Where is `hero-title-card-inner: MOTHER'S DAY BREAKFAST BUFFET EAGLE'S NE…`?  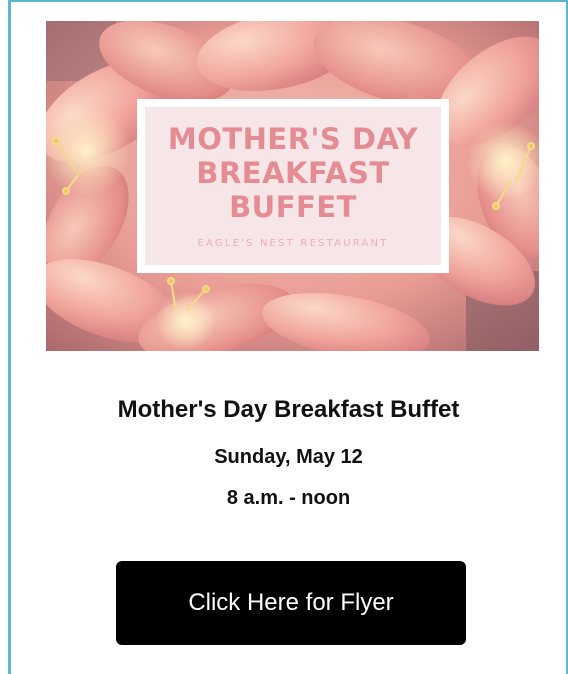 hero-title-card-inner: MOTHER'S DAY BREAKFAST BUFFET EAGLE'S NE… is located at coordinates (293, 186).